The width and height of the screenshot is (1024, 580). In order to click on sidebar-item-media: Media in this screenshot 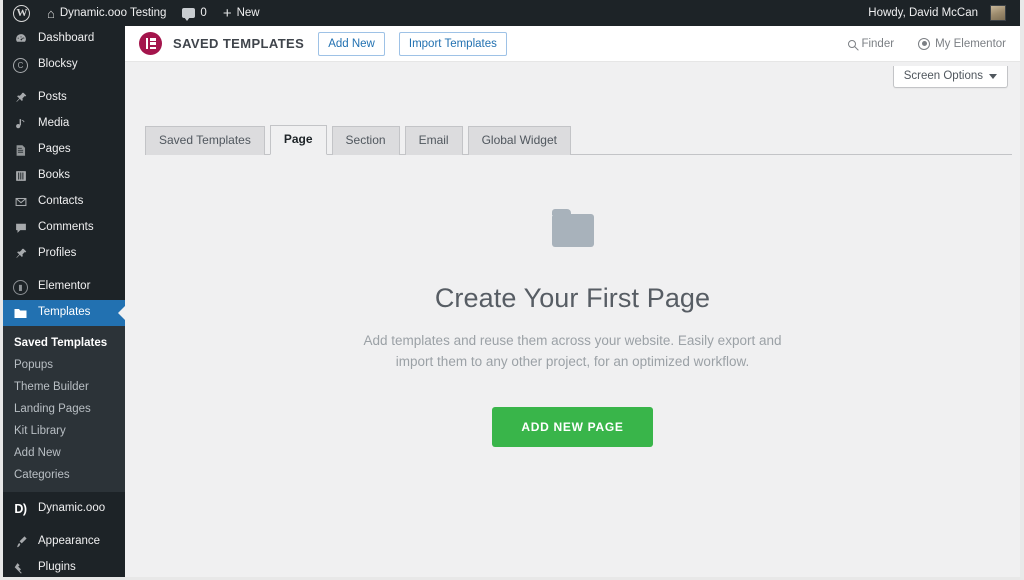, I will do `click(64, 124)`.